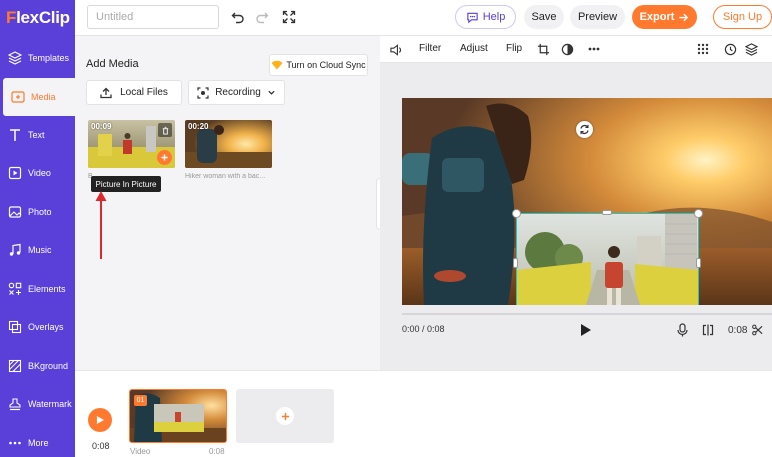  What do you see at coordinates (15, 173) in the screenshot?
I see `video-icon` at bounding box center [15, 173].